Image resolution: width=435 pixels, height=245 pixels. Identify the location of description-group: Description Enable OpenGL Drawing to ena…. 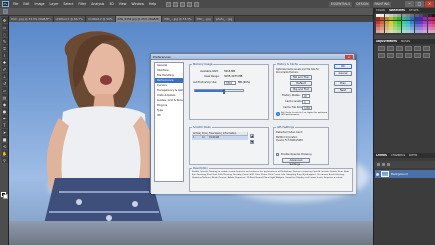
(271, 179).